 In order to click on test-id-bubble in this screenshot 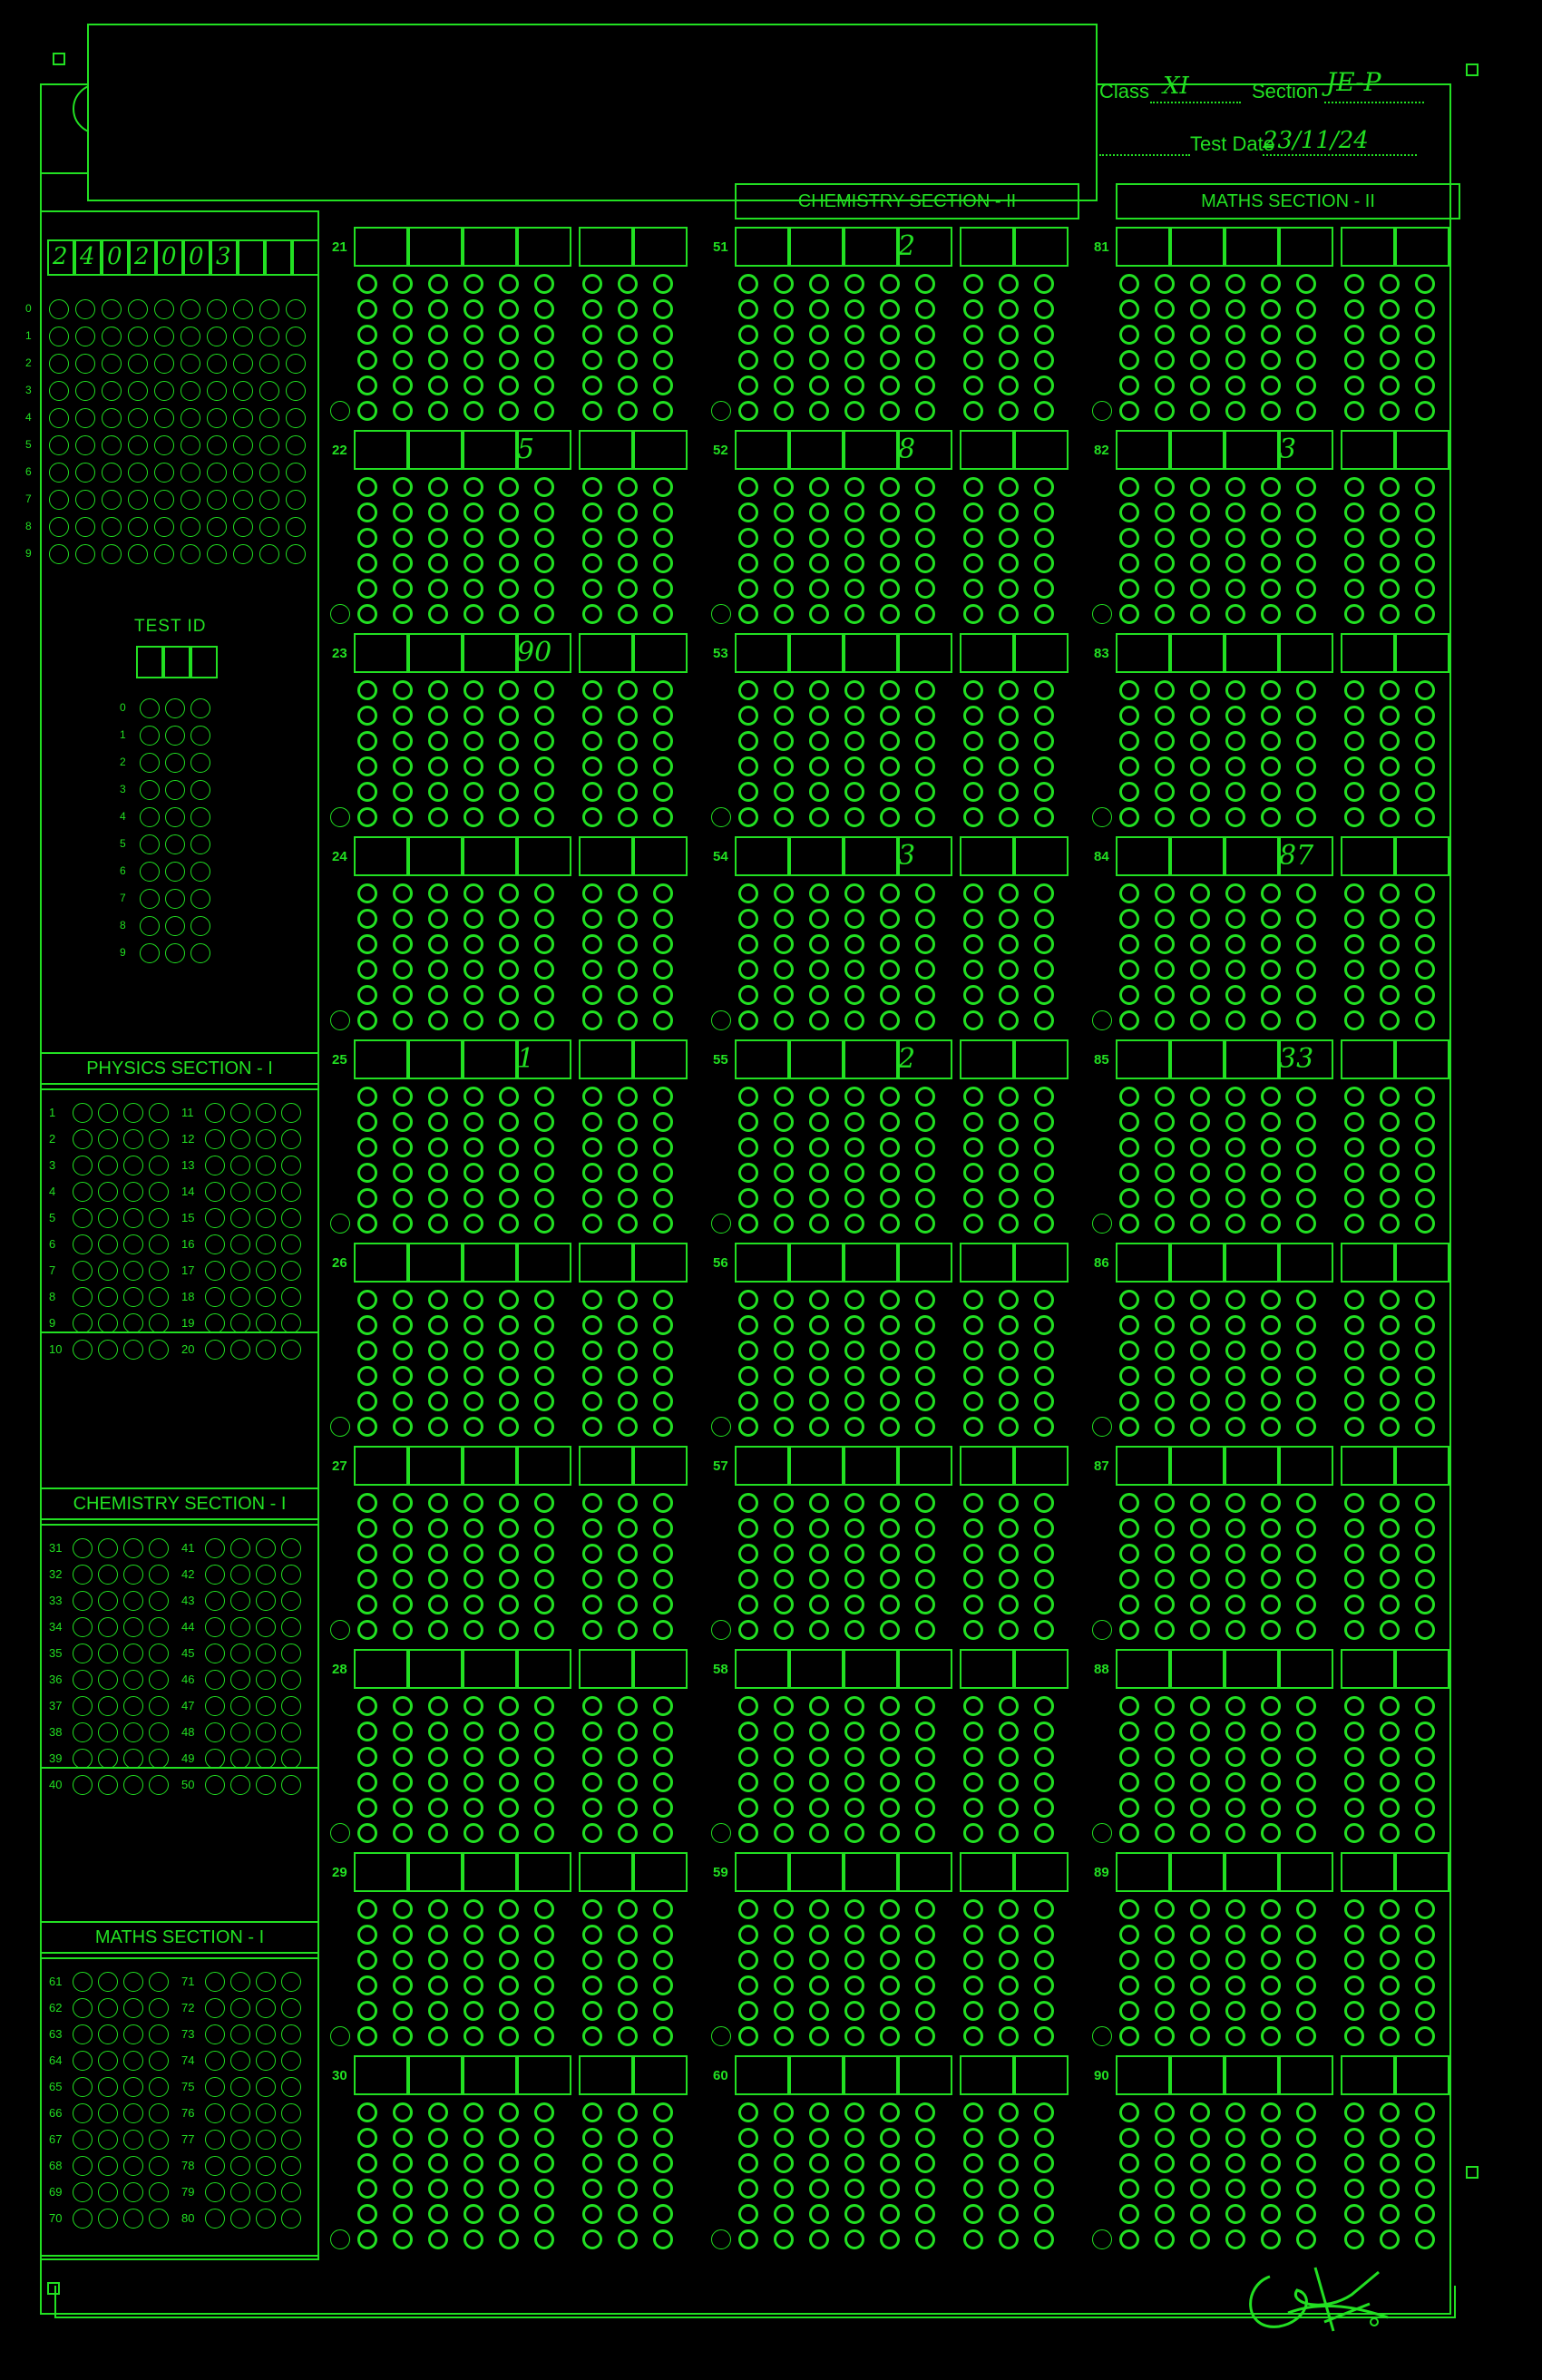, I will do `click(175, 953)`.